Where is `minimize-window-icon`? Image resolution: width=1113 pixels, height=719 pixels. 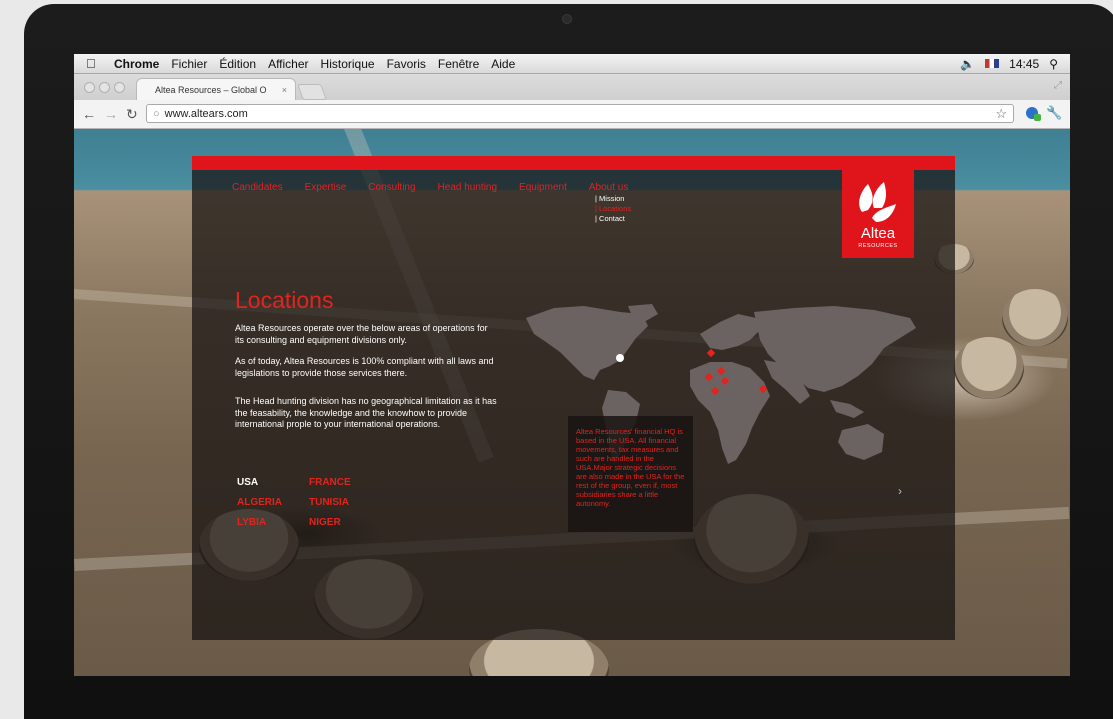
minimize-window-icon is located at coordinates (104, 87).